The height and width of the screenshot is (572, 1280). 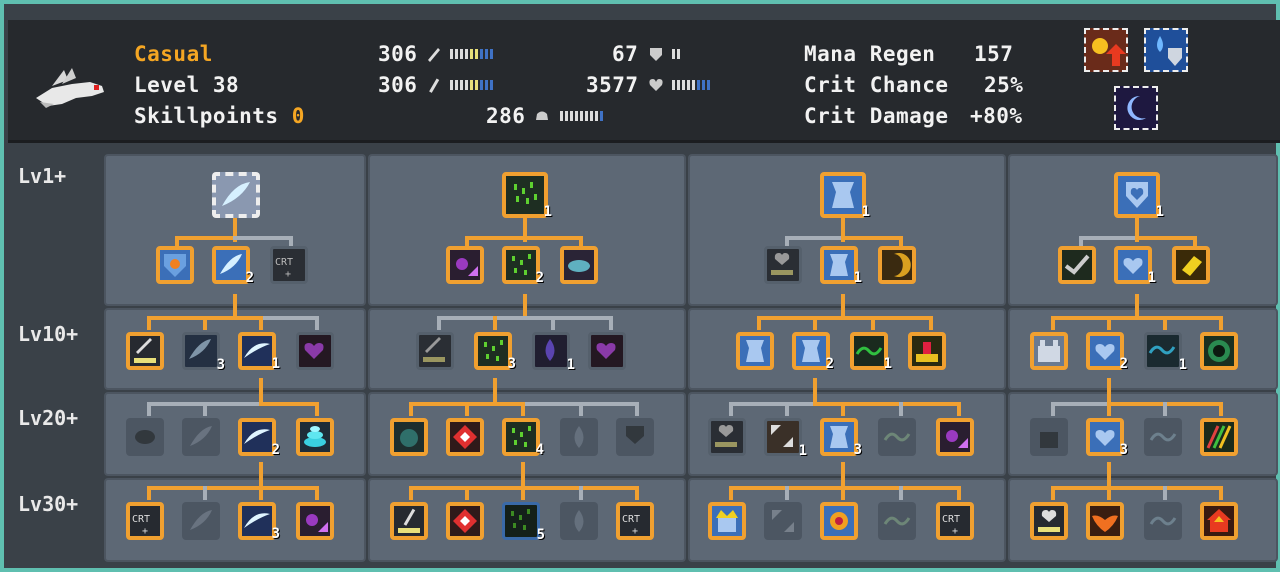 What do you see at coordinates (579, 437) in the screenshot?
I see `tree2-faded-node` at bounding box center [579, 437].